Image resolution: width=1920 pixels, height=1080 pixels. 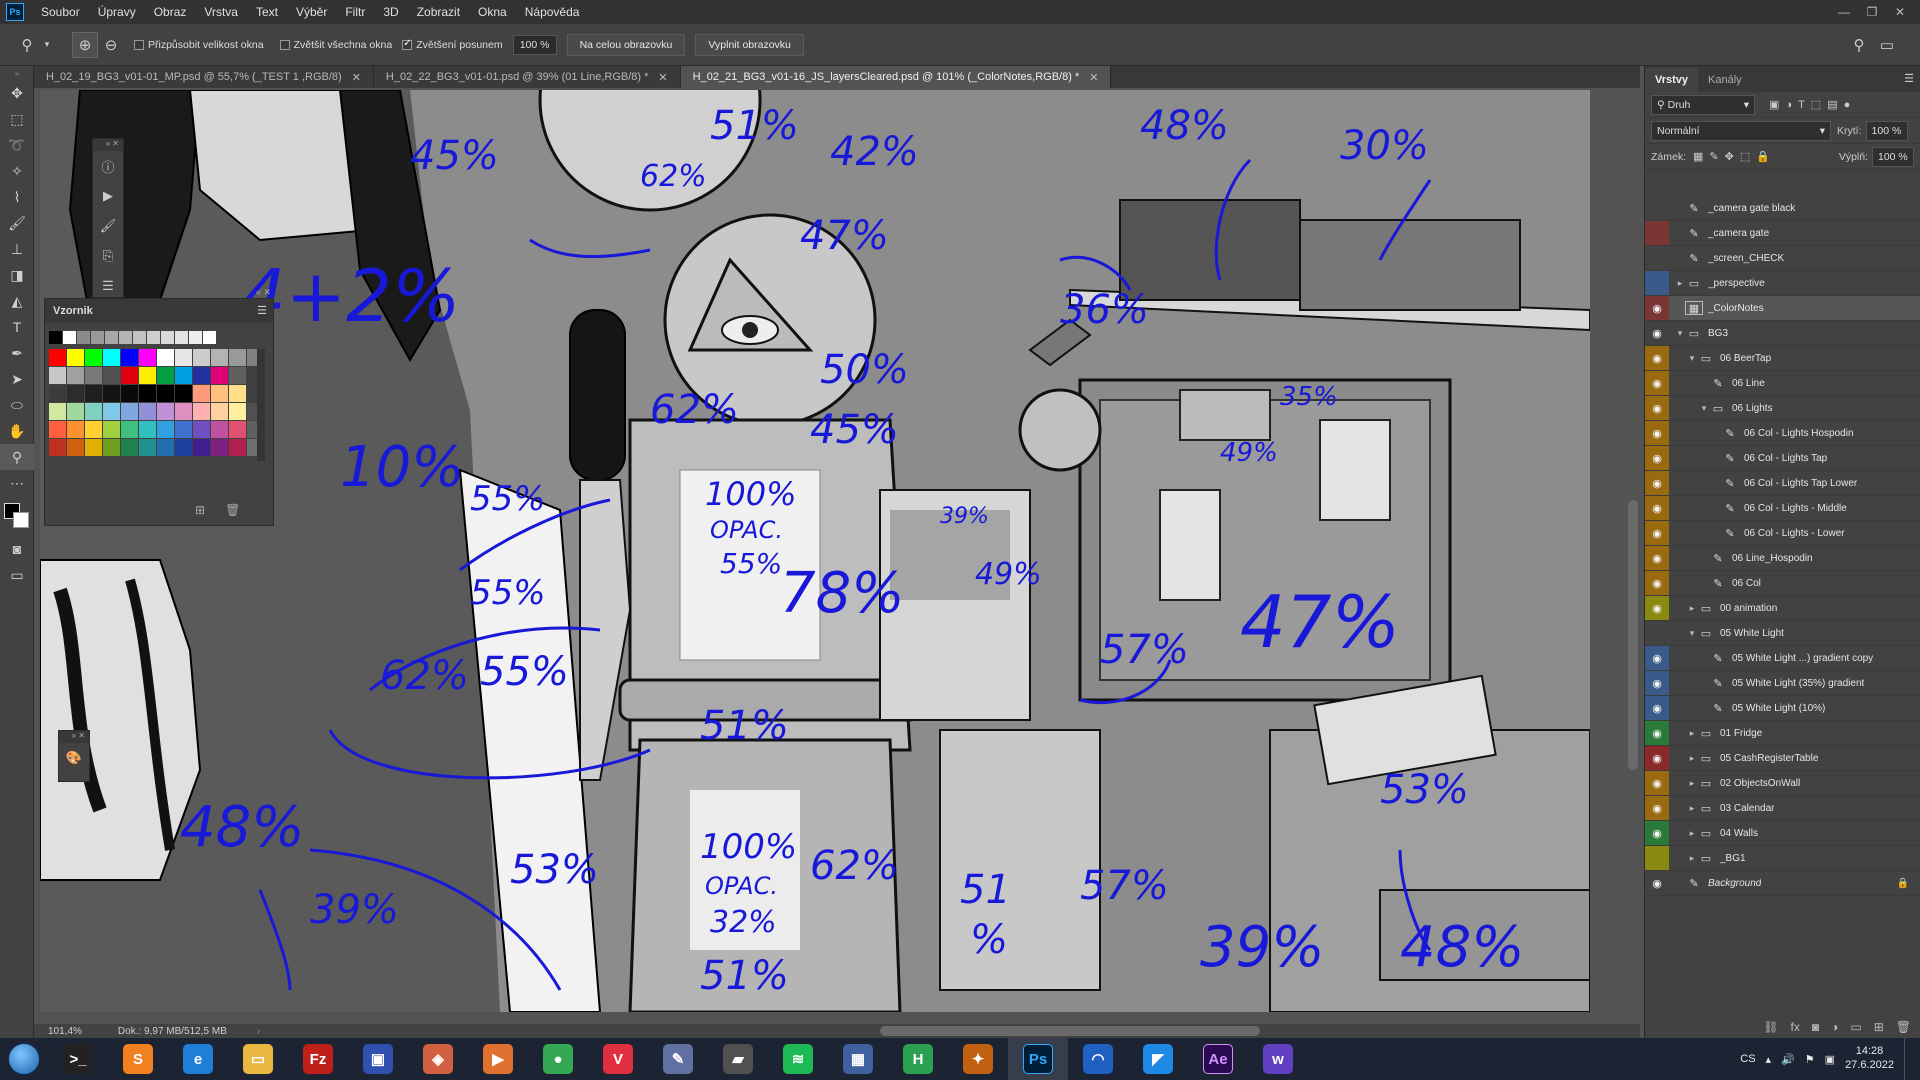 What do you see at coordinates (1218, 1059) in the screenshot?
I see `taskbar-app-after-effects: Ae` at bounding box center [1218, 1059].